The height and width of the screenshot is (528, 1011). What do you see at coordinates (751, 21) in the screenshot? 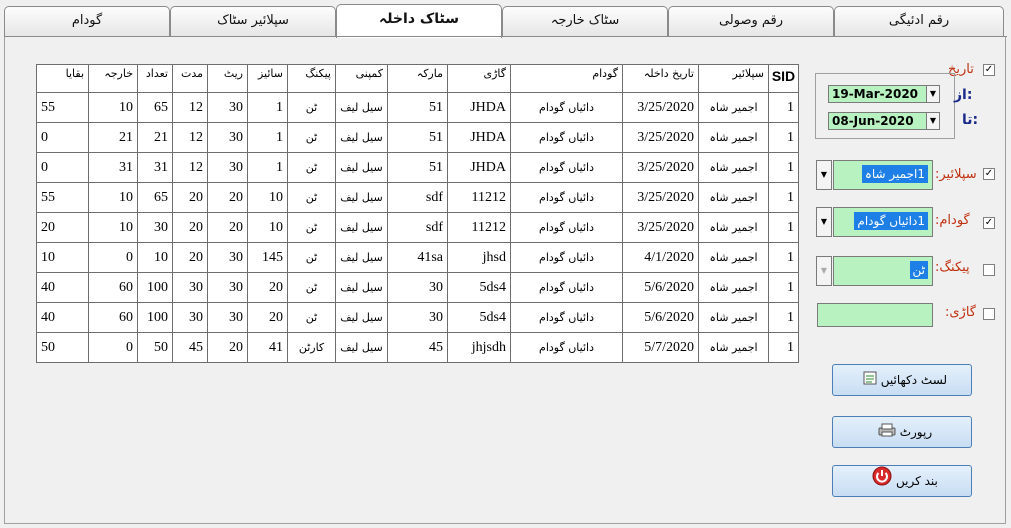
I see `tab-receipts: رقم وصولی` at bounding box center [751, 21].